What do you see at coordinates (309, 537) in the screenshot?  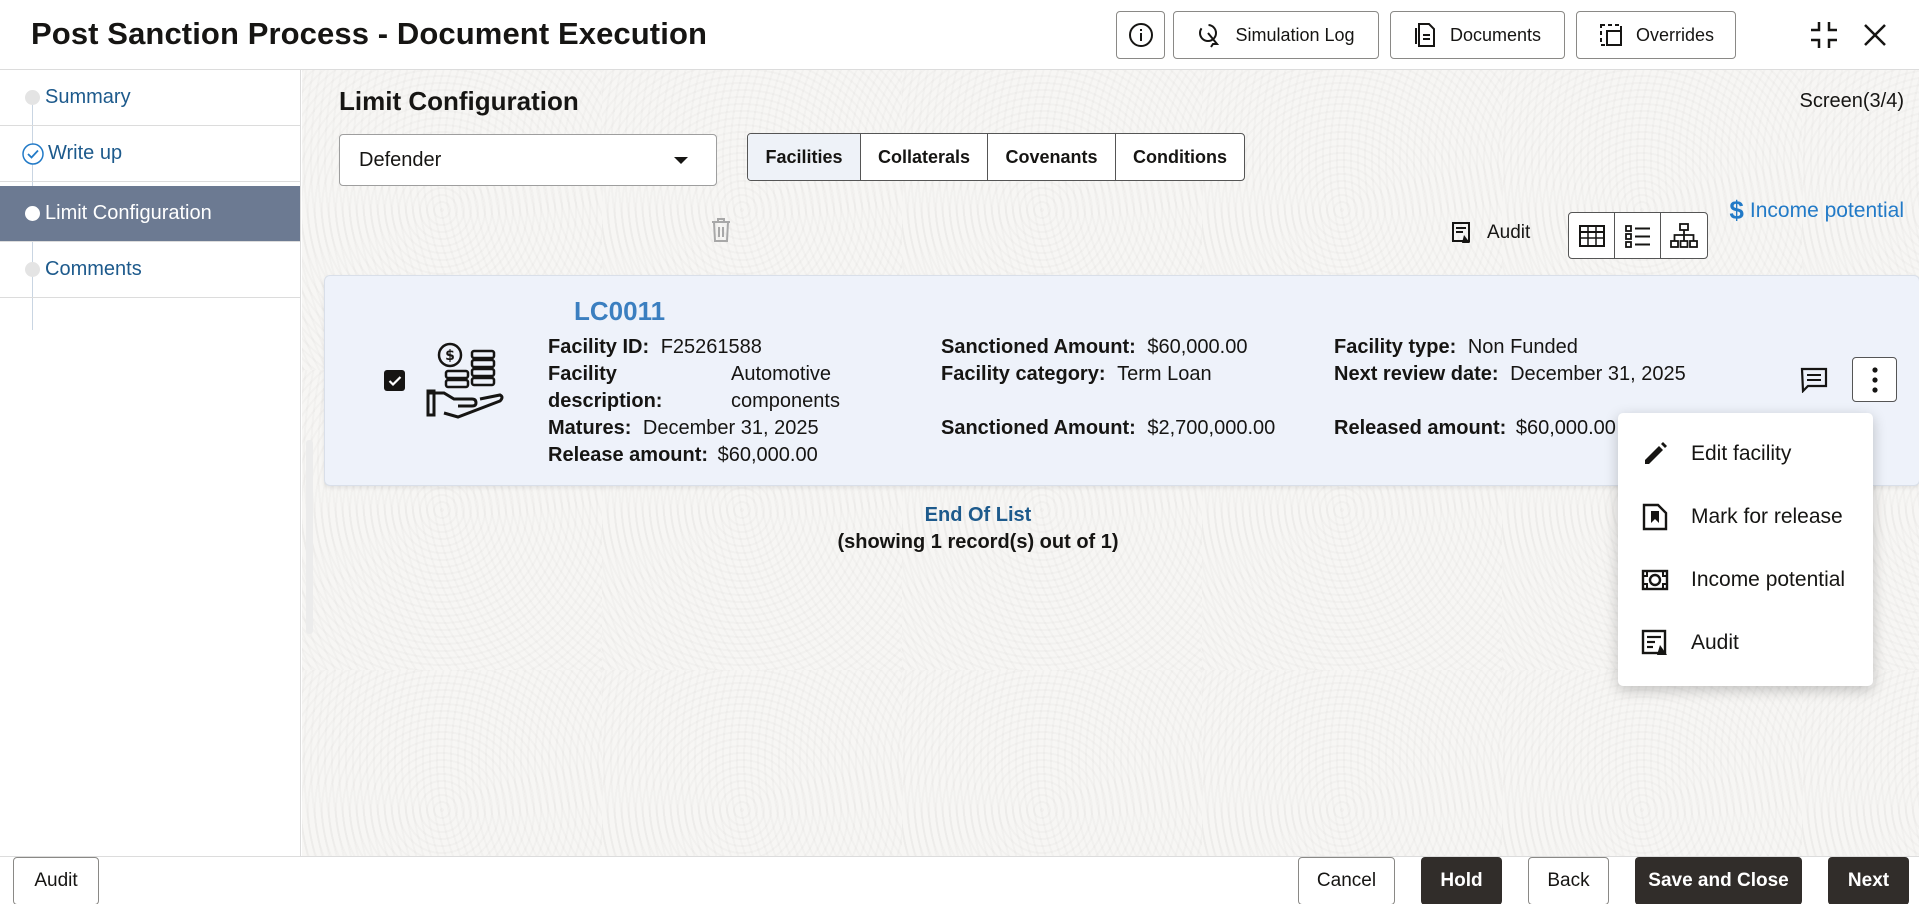 I see `scrollbar` at bounding box center [309, 537].